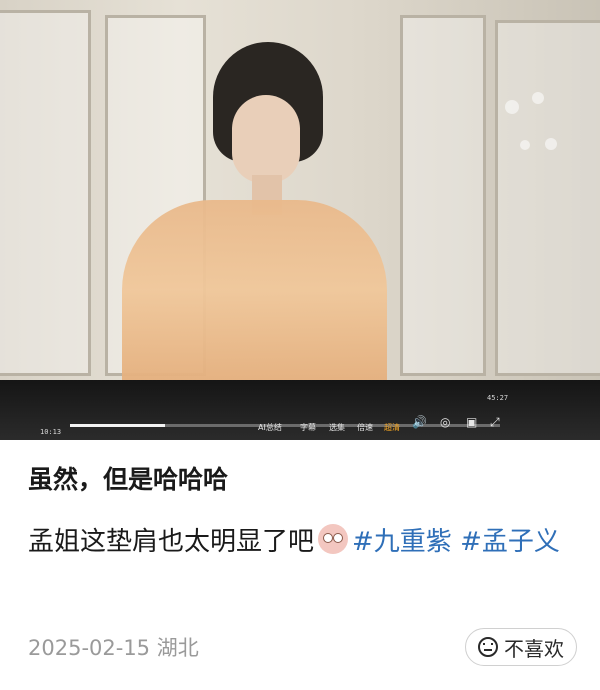  Describe the element at coordinates (308, 427) in the screenshot. I see `subtitle-button: 字幕` at that location.